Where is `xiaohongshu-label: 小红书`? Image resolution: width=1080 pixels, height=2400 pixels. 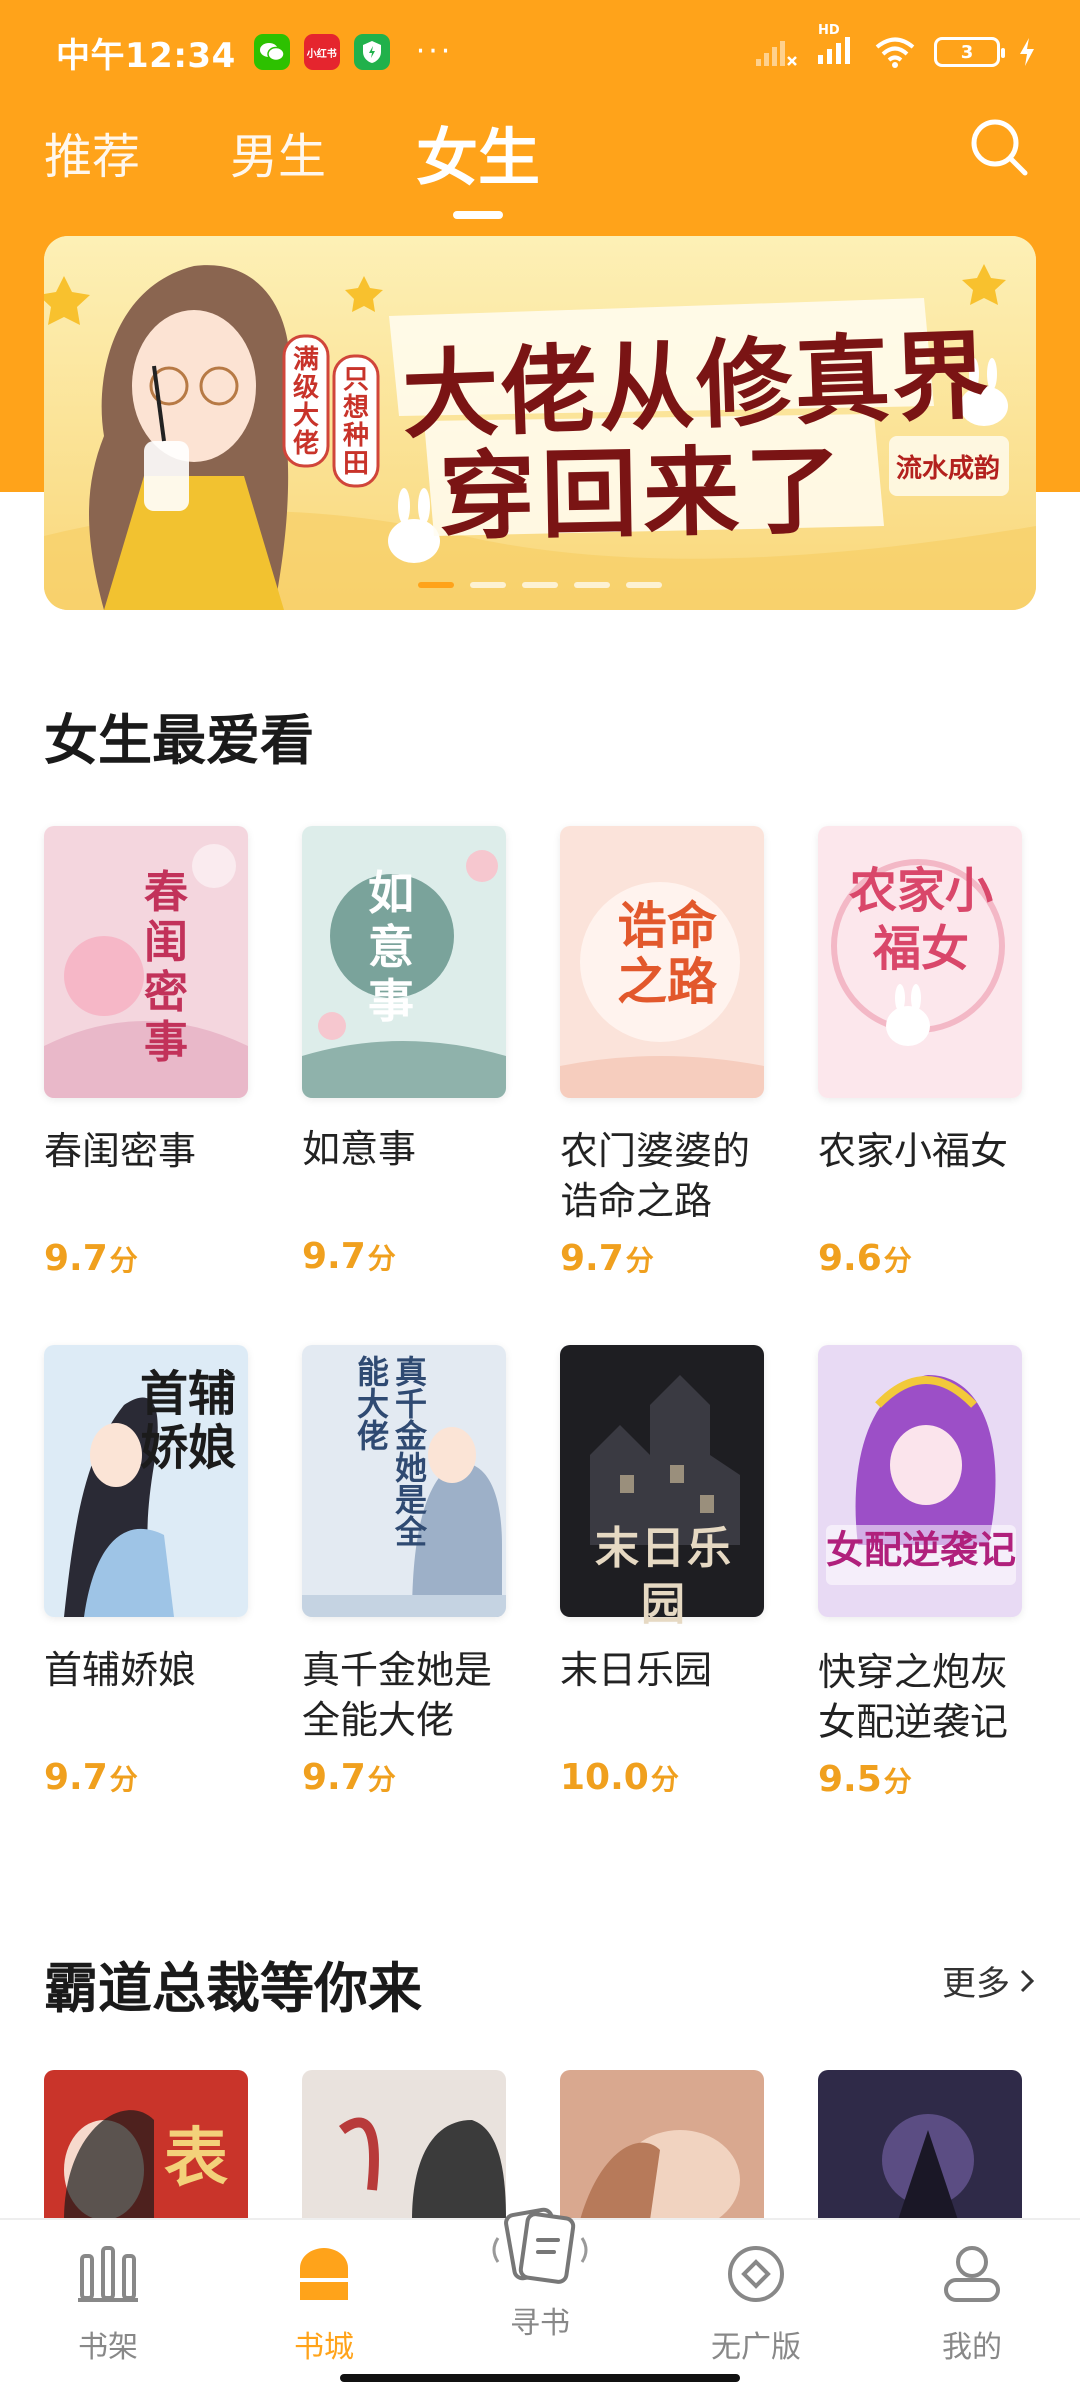
xiaohongshu-label: 小红书 is located at coordinates (321, 54).